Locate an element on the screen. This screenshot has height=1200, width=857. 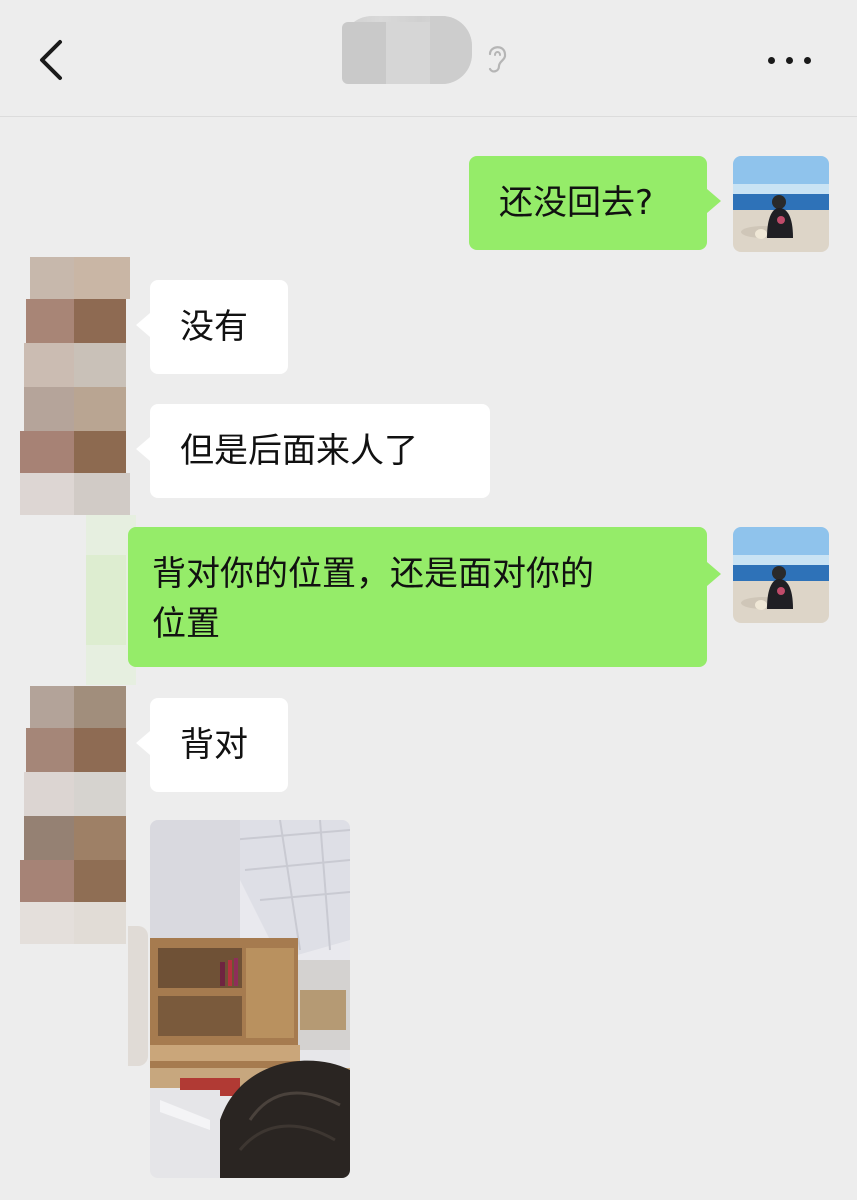
message-text: 但是后面来人了 is located at coordinates (299, 451).